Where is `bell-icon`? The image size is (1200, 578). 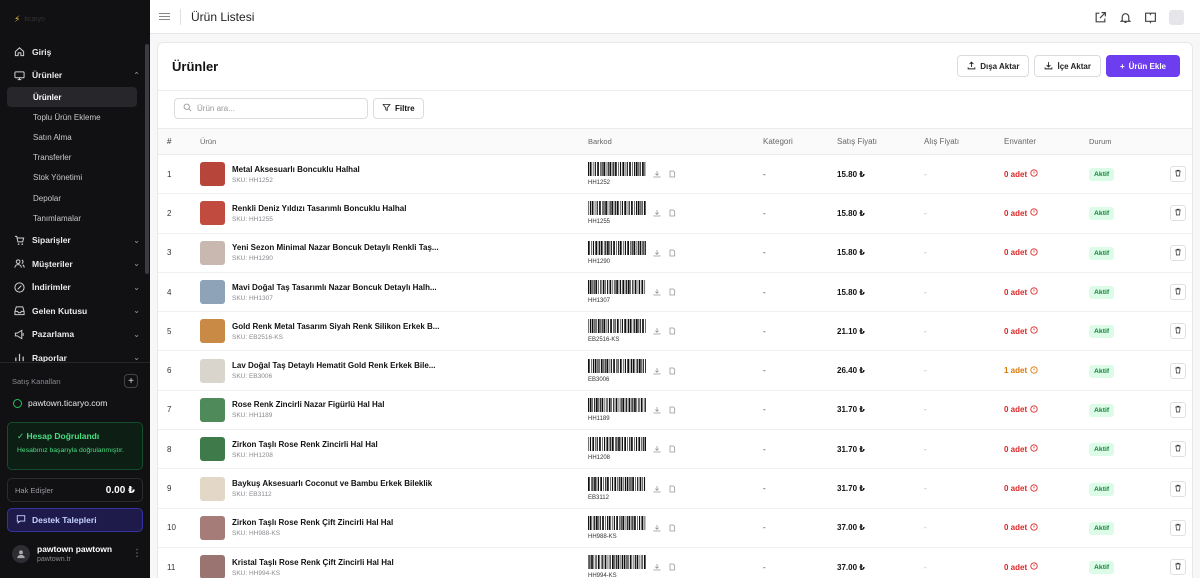 bell-icon is located at coordinates (1125, 17).